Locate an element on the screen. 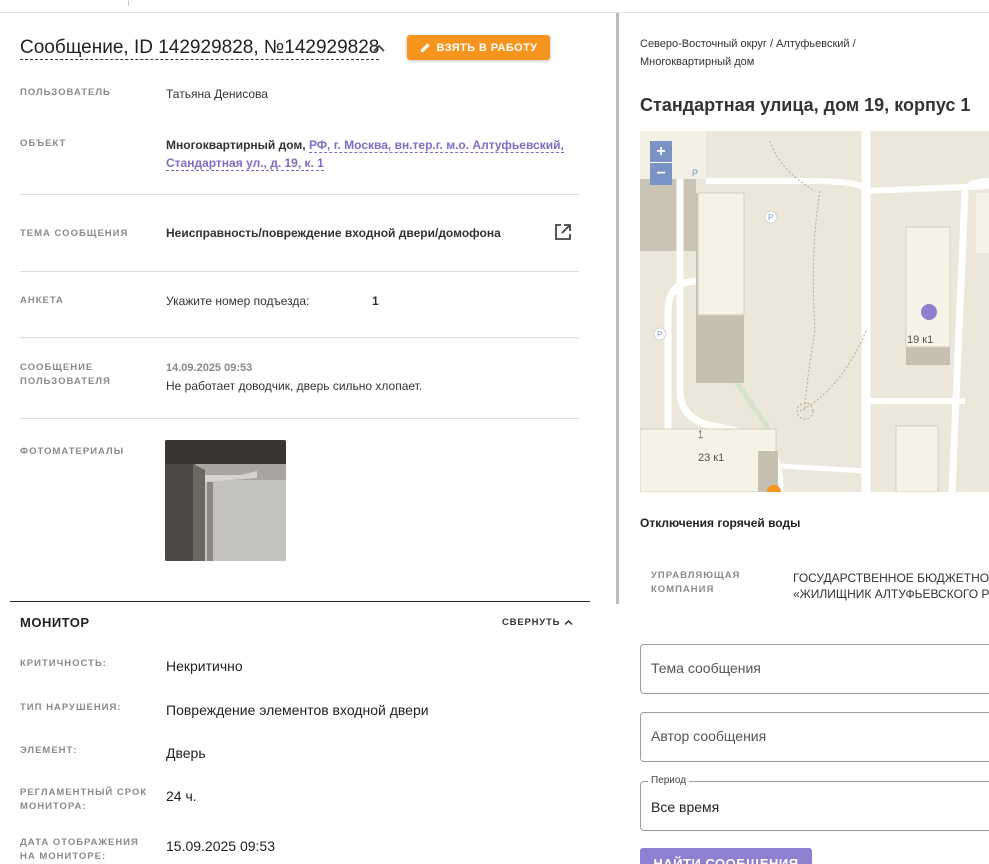 The height and width of the screenshot is (864, 989). author-input is located at coordinates (816, 736).